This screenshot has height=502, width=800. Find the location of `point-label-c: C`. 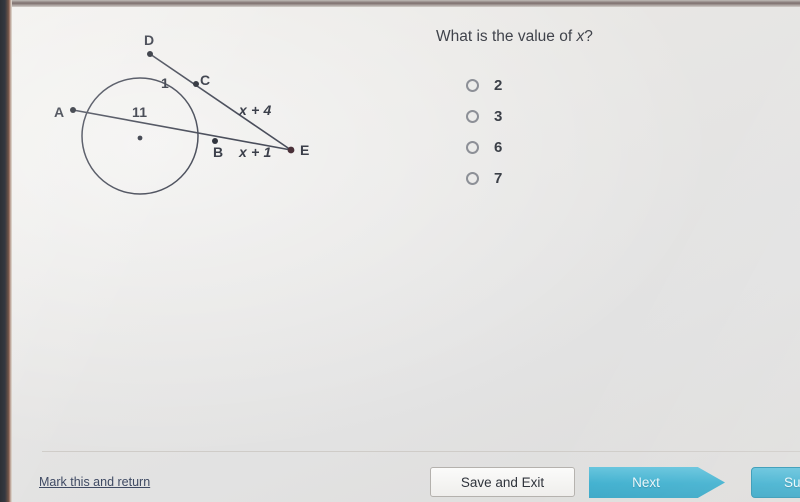

point-label-c: C is located at coordinates (205, 80).